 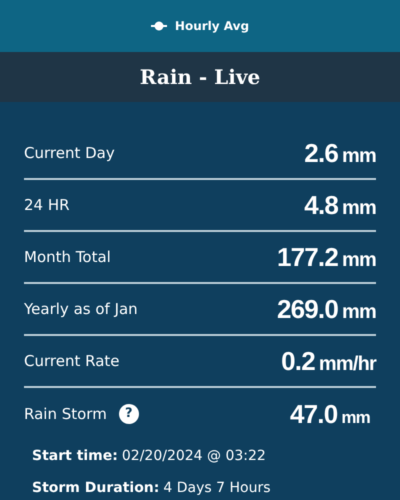 I want to click on row-label: Current Day, so click(x=69, y=153).